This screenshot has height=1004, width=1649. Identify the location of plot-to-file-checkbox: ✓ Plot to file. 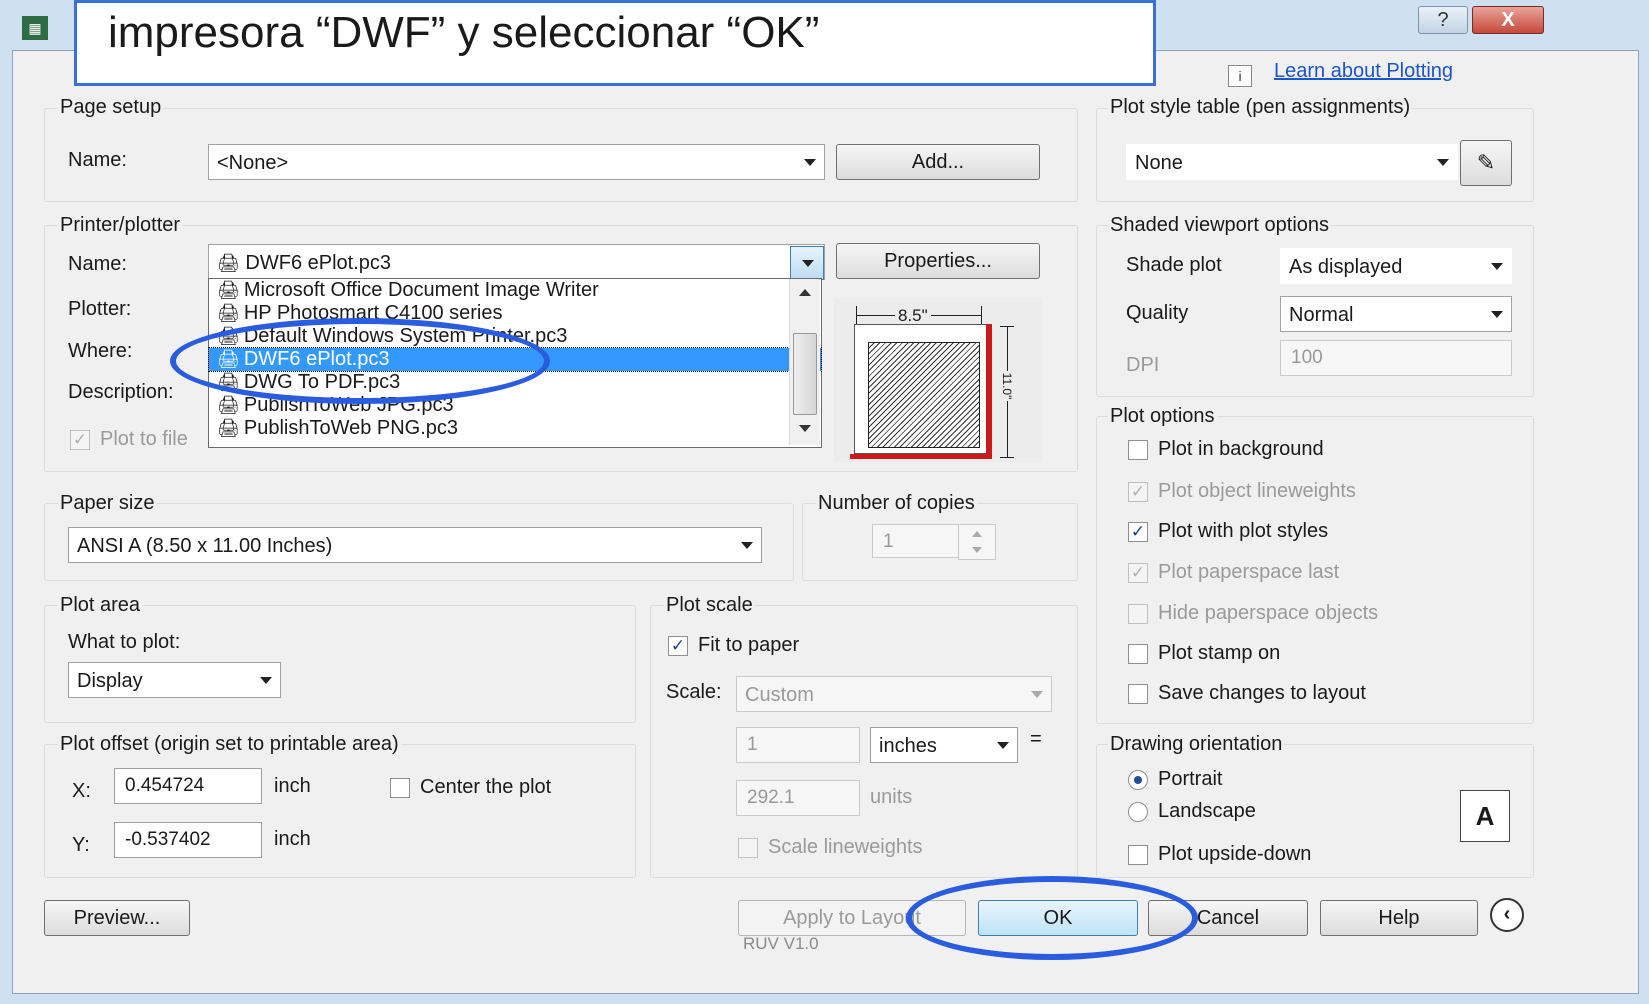
(129, 439).